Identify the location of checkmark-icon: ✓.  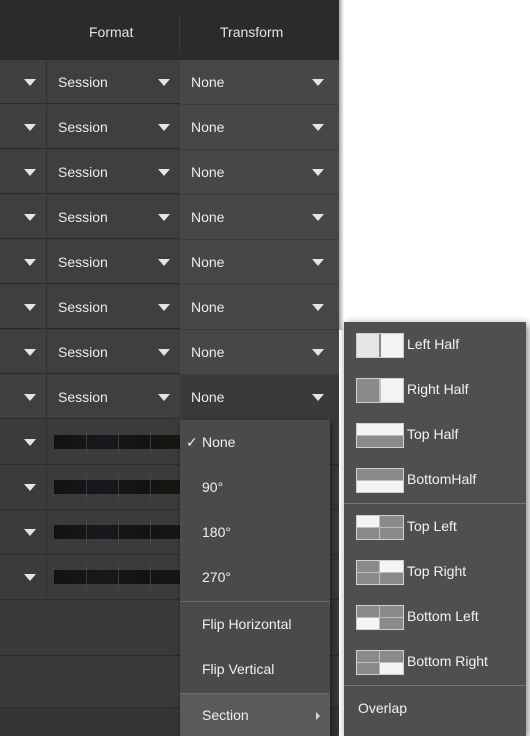
(192, 442).